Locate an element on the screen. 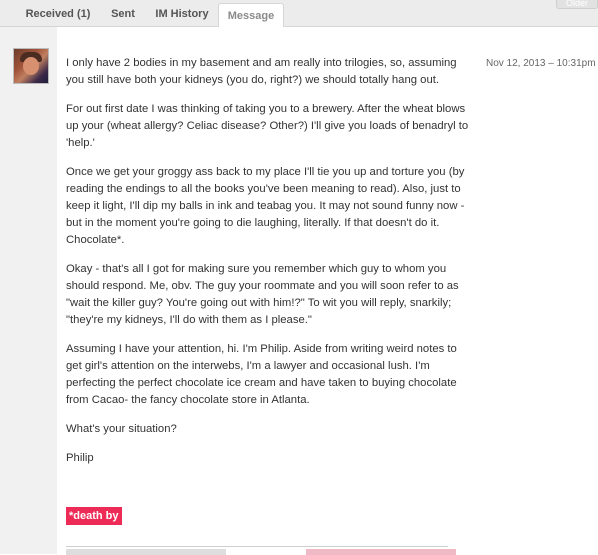  sender-avatar is located at coordinates (31, 66).